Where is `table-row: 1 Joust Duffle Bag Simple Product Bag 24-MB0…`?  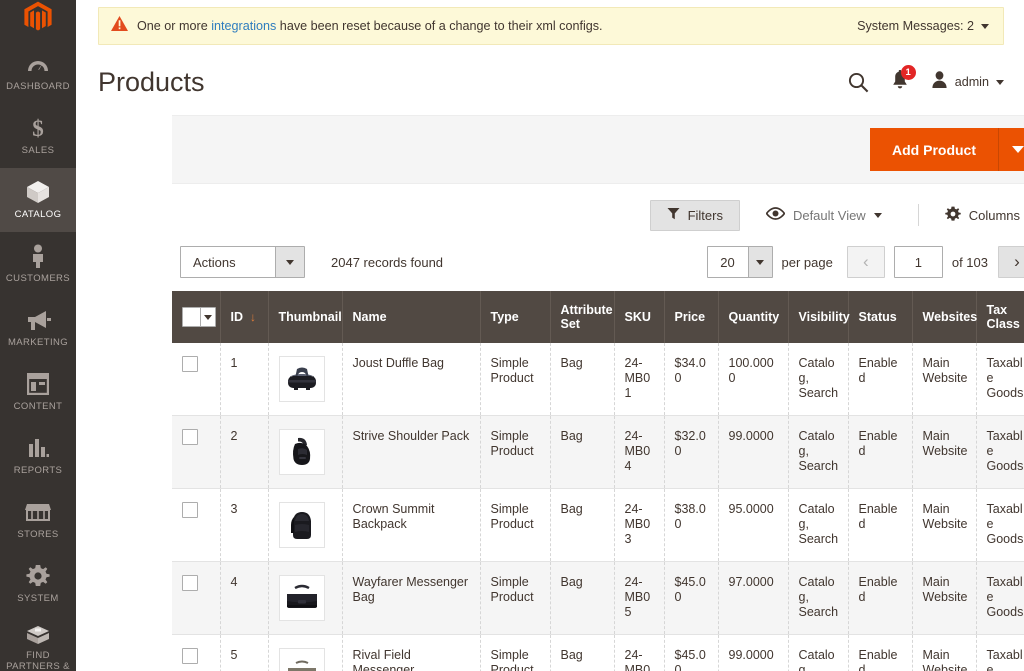 table-row: 1 Joust Duffle Bag Simple Product Bag 24-MB0… is located at coordinates (598, 379).